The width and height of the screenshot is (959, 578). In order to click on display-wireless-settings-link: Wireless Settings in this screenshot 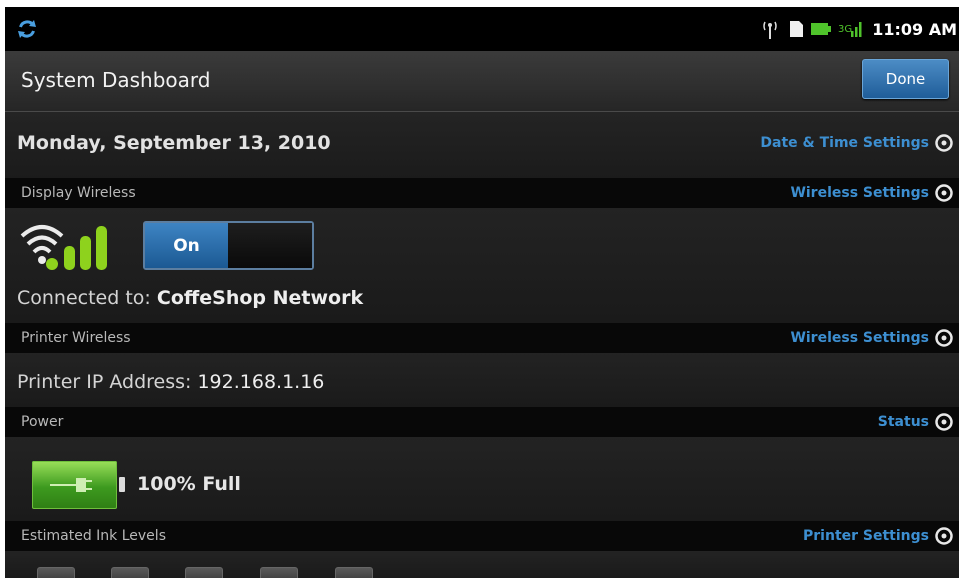, I will do `click(871, 193)`.